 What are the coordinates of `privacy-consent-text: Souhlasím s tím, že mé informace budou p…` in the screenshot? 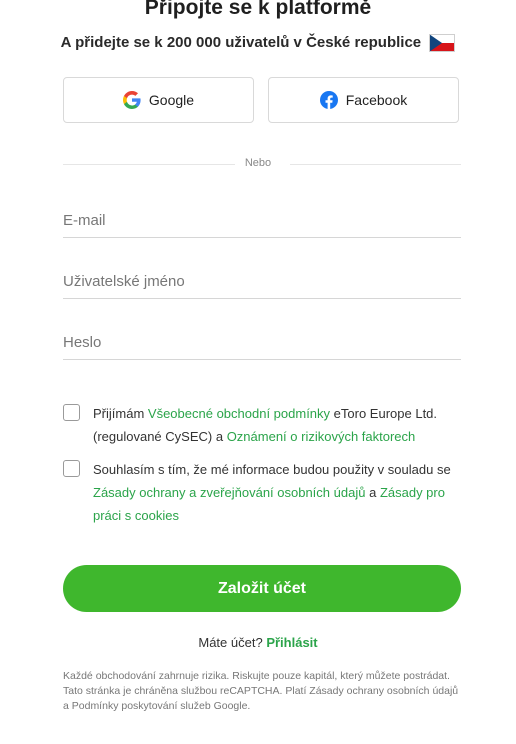 It's located at (283, 492).